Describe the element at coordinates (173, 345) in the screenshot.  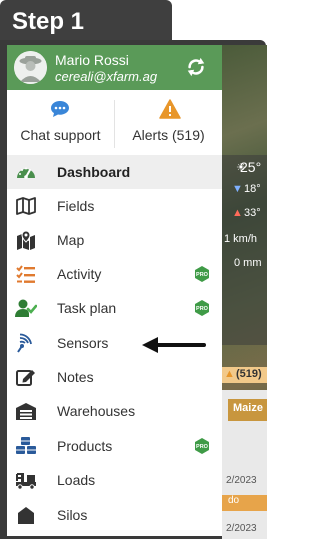
I see `arrow-left-icon` at that location.